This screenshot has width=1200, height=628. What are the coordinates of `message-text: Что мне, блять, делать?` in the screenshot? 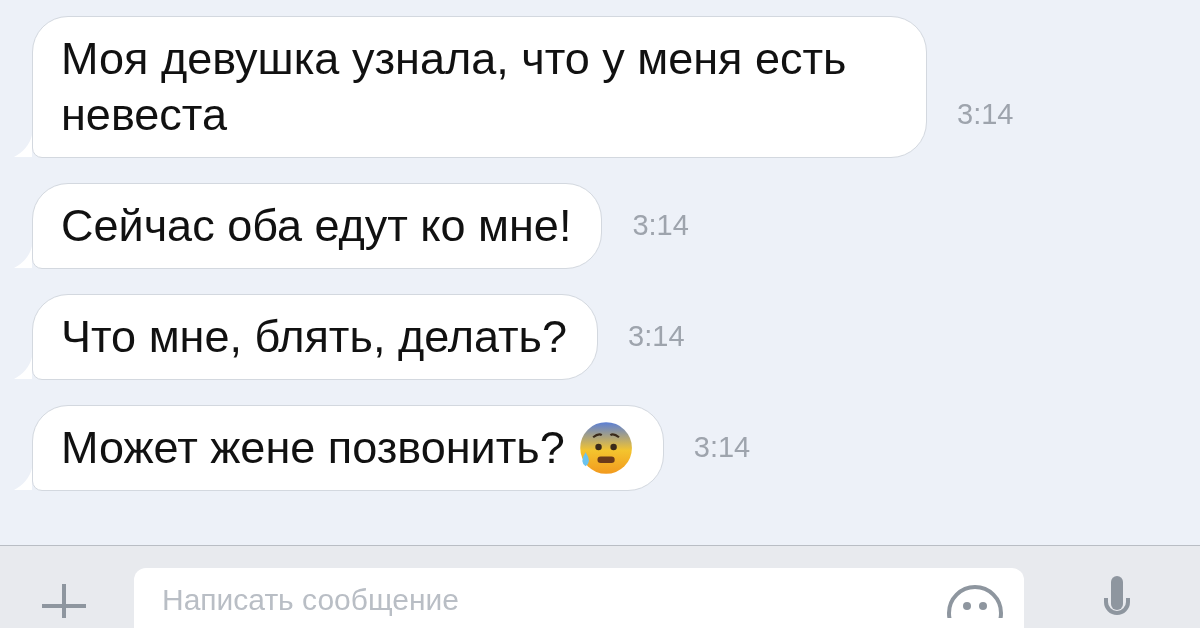 It's located at (314, 337).